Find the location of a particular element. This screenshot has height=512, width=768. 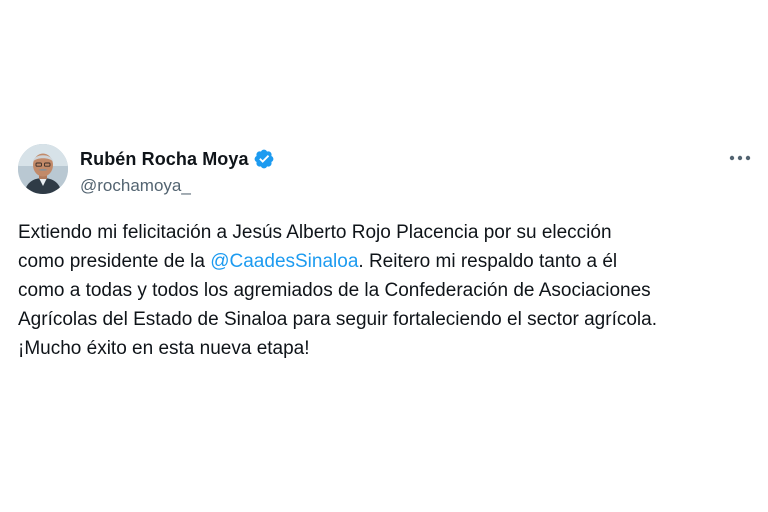

tweet-text-line: ¡Mucho éxito en esta nueva etapa! is located at coordinates (164, 348).